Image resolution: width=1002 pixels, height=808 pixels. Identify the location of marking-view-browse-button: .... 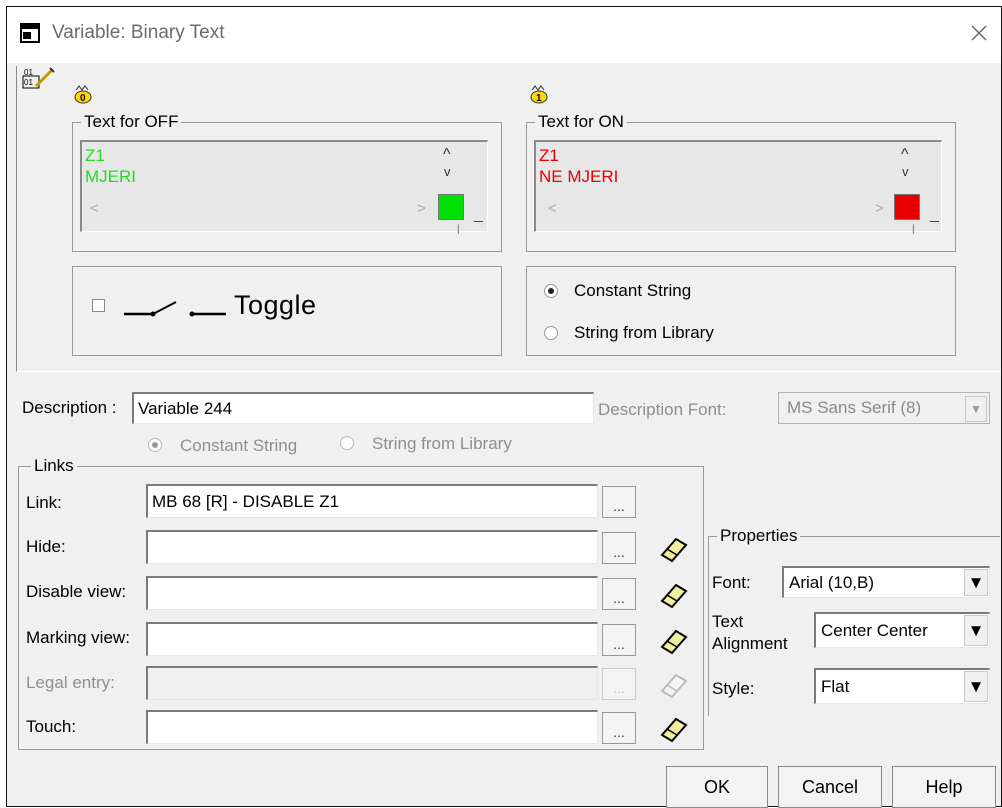
(619, 640).